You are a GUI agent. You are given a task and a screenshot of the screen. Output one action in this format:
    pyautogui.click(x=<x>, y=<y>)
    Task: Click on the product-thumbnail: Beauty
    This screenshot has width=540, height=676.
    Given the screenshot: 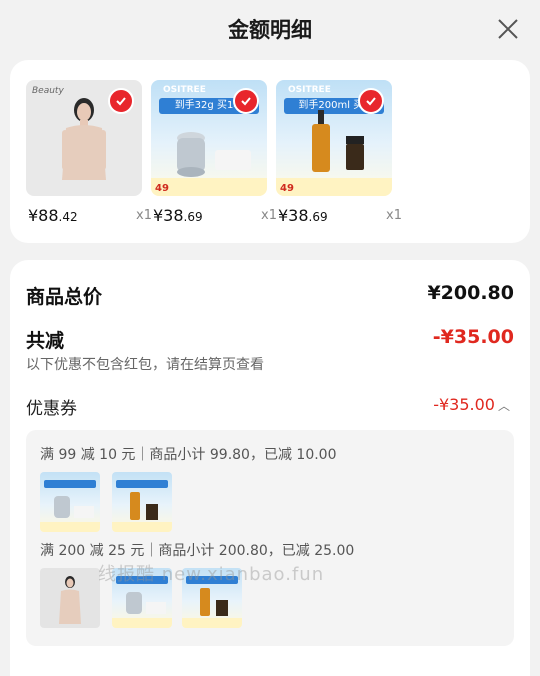 What is the action you would take?
    pyautogui.click(x=84, y=138)
    